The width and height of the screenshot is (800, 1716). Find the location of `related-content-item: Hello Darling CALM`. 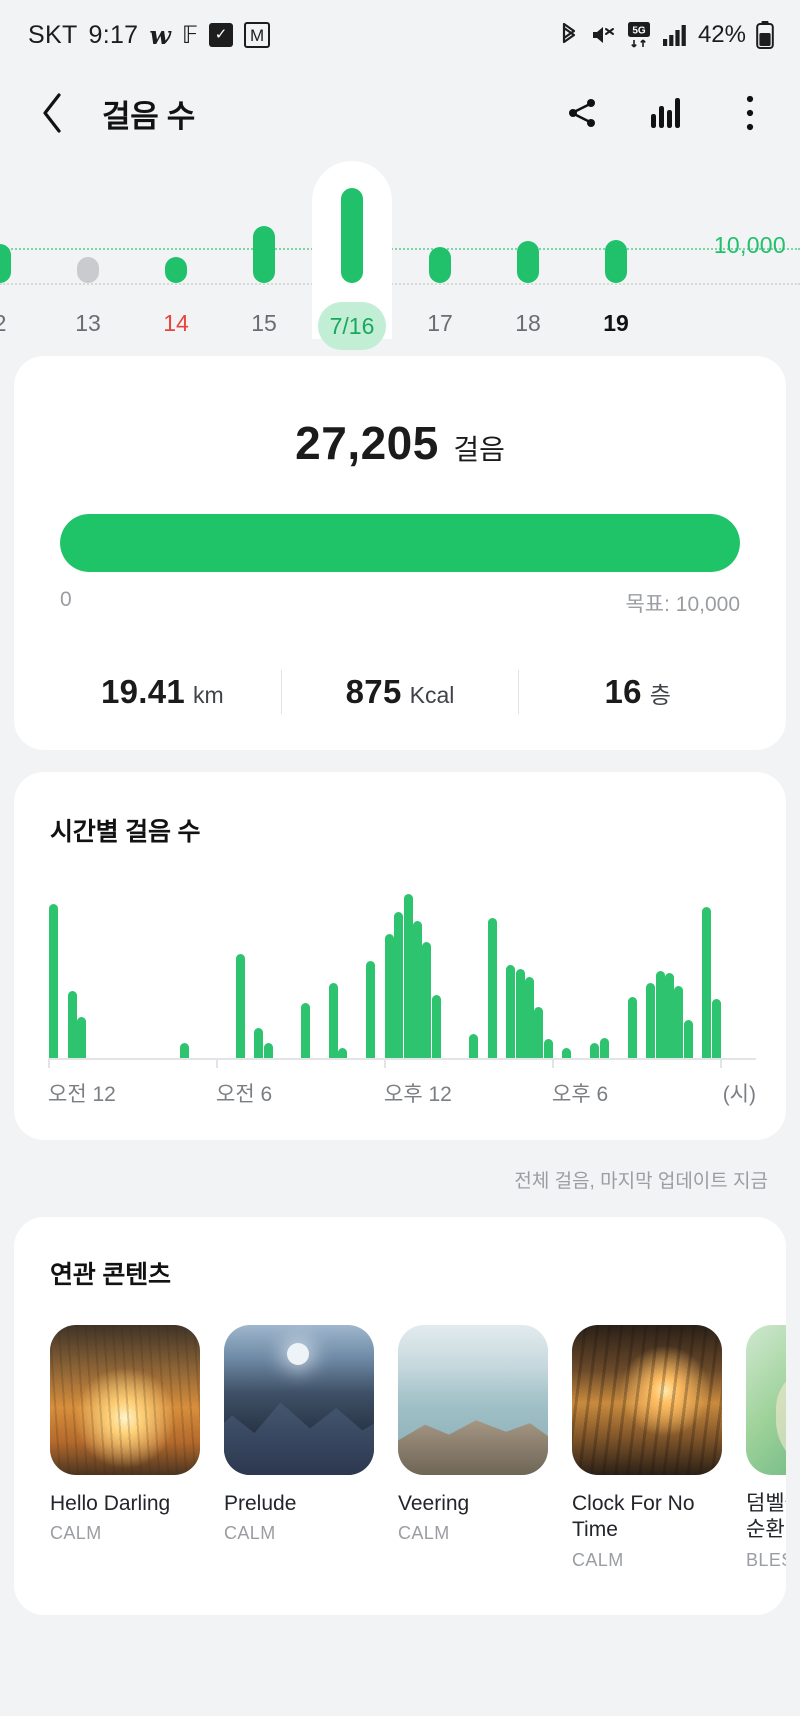

related-content-item: Hello Darling CALM is located at coordinates (125, 1448).